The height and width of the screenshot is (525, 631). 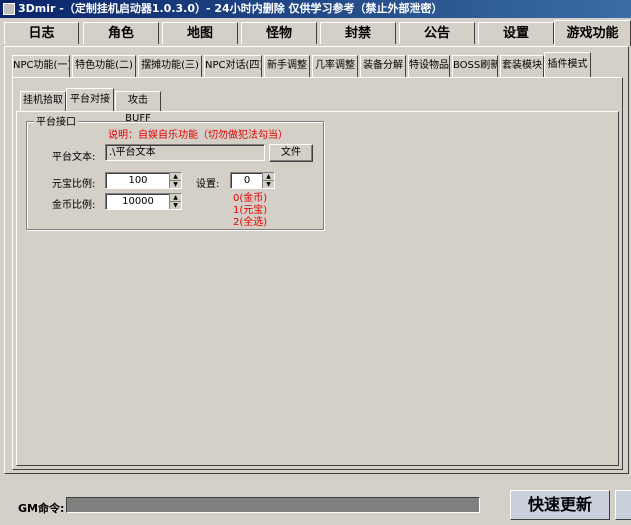 I want to click on subtab-special-functions: 特色功能(二), so click(x=104, y=66).